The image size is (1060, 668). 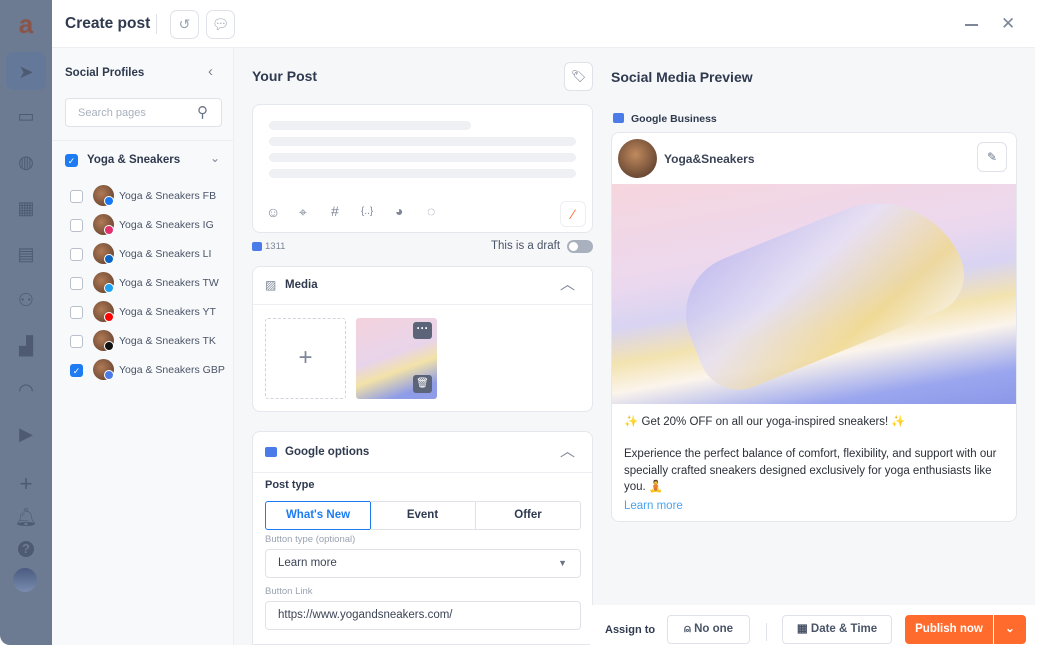 I want to click on globe-icon: ◕, so click(x=399, y=211).